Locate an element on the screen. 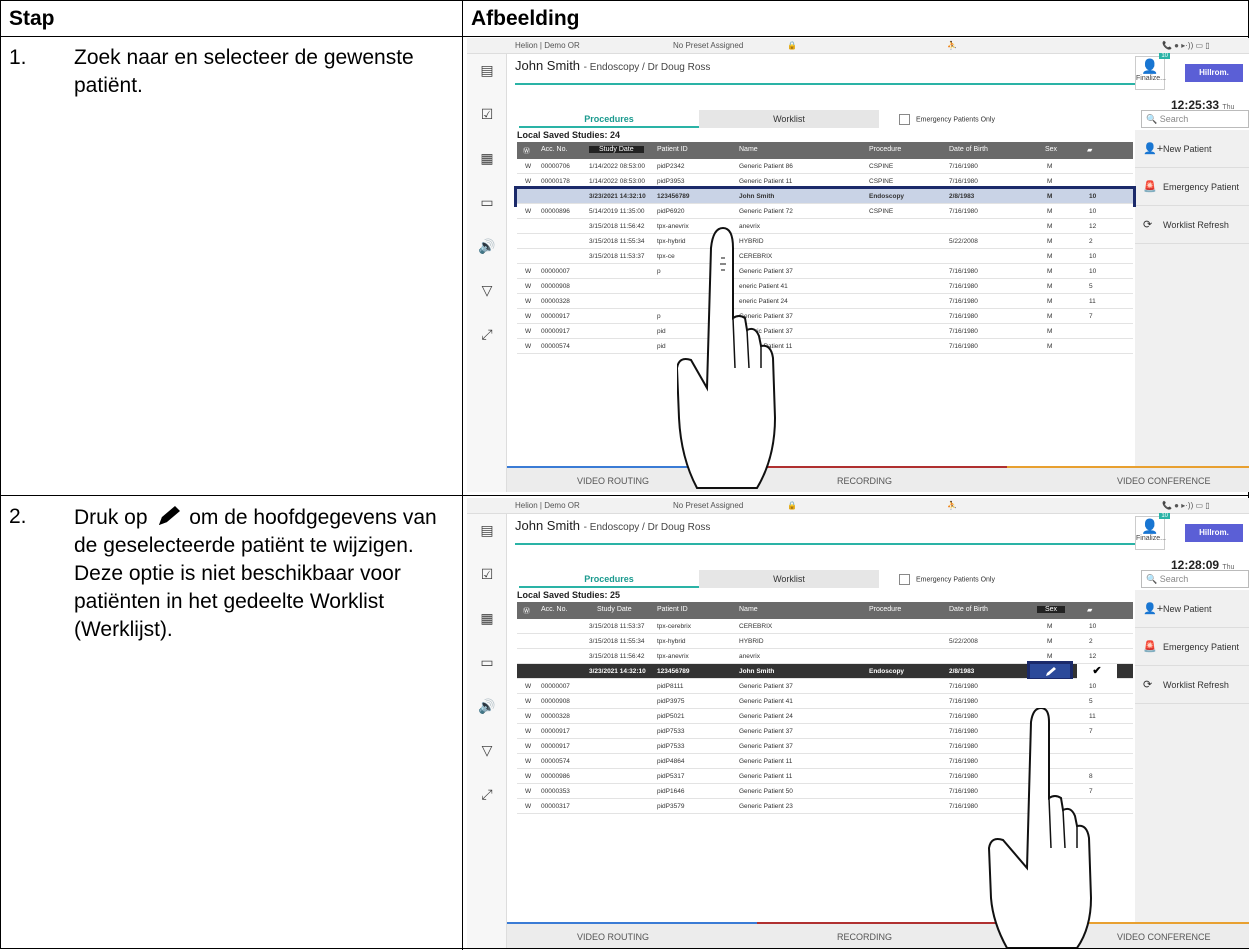 Image resolution: width=1249 pixels, height=950 pixels. table-cell: 00000917 is located at coordinates (555, 331).